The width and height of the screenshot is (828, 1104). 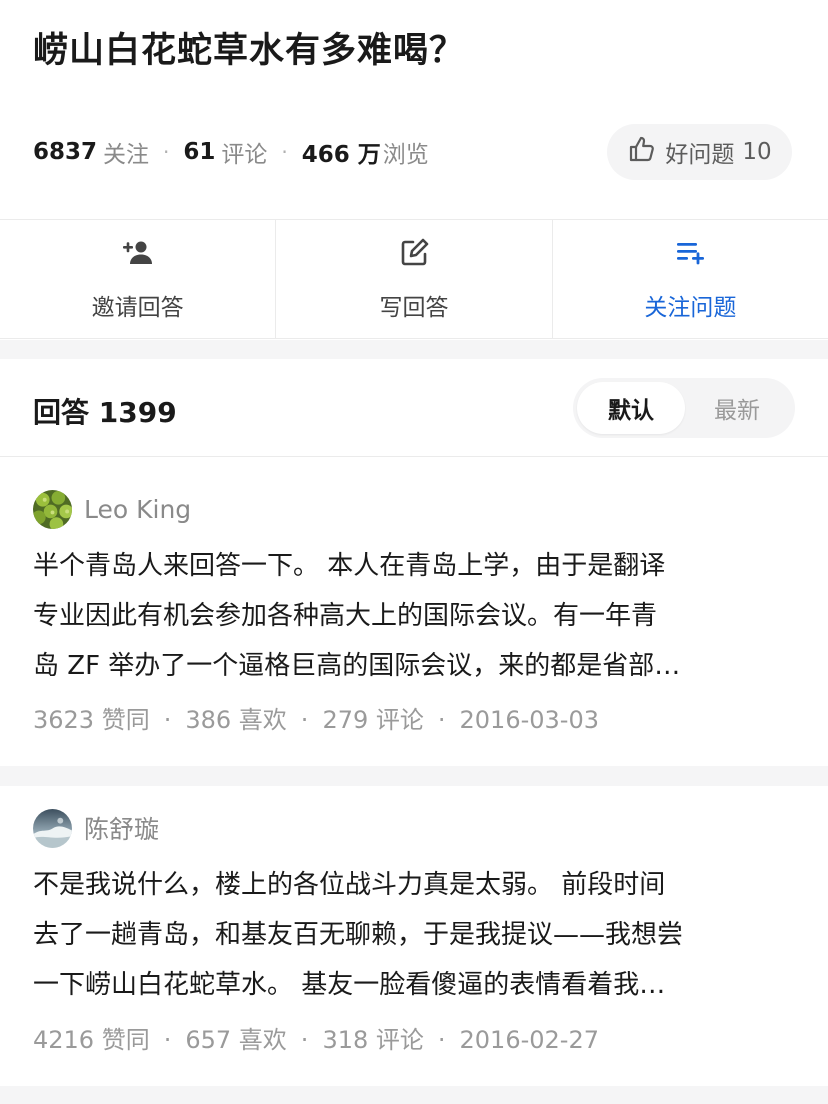 What do you see at coordinates (700, 155) in the screenshot?
I see `good-question-label: 好问题` at bounding box center [700, 155].